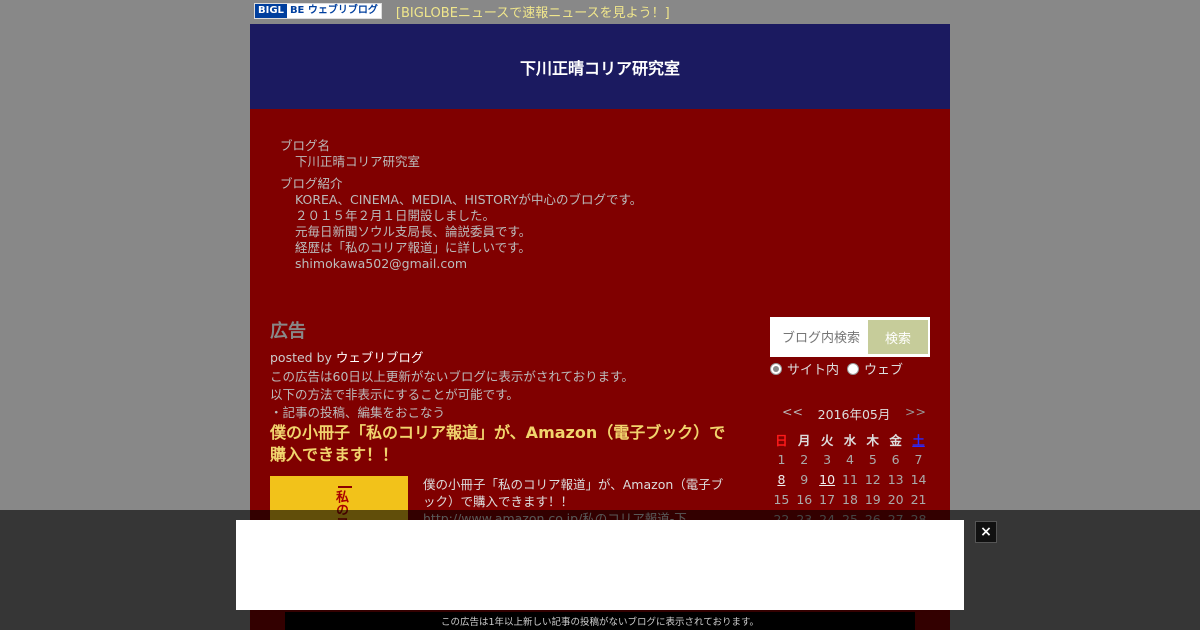 The width and height of the screenshot is (1200, 630). What do you see at coordinates (918, 479) in the screenshot?
I see `calendar-day: 14` at bounding box center [918, 479].